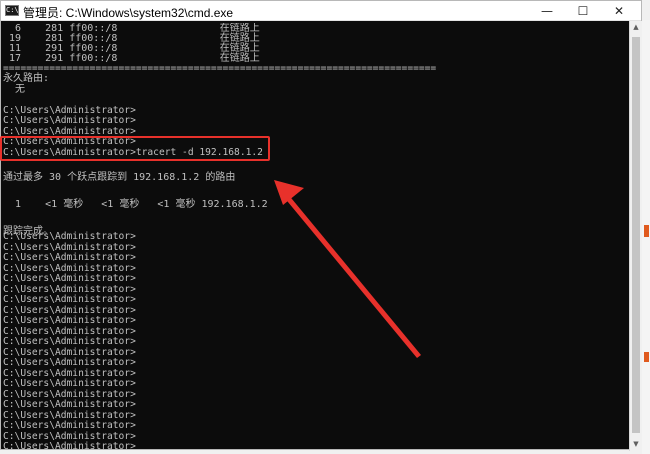  What do you see at coordinates (135, 204) in the screenshot?
I see `console-line: 1 <1 毫秒 <1 毫秒 <1 毫秒 192.168.1.2` at bounding box center [135, 204].